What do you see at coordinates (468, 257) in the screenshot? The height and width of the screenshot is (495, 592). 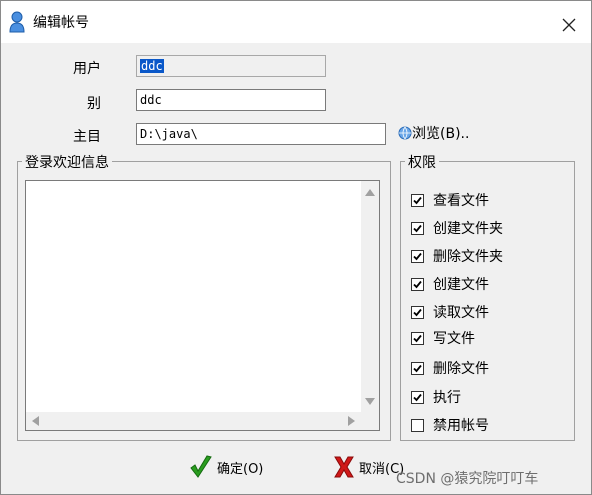 I see `perm-label: 删除文件夹` at bounding box center [468, 257].